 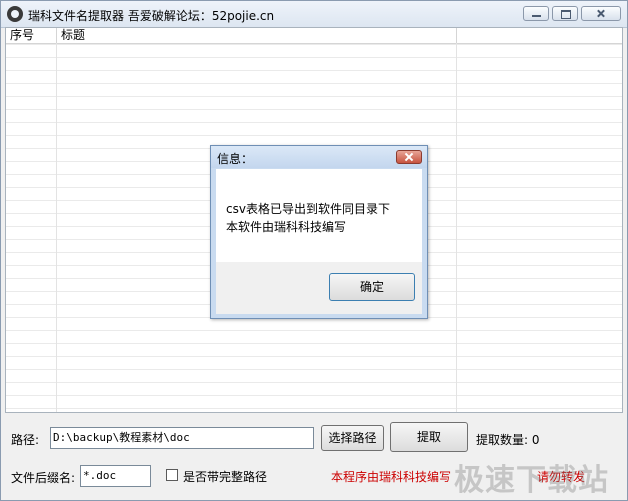 What do you see at coordinates (429, 437) in the screenshot?
I see `extract-button: 提取` at bounding box center [429, 437].